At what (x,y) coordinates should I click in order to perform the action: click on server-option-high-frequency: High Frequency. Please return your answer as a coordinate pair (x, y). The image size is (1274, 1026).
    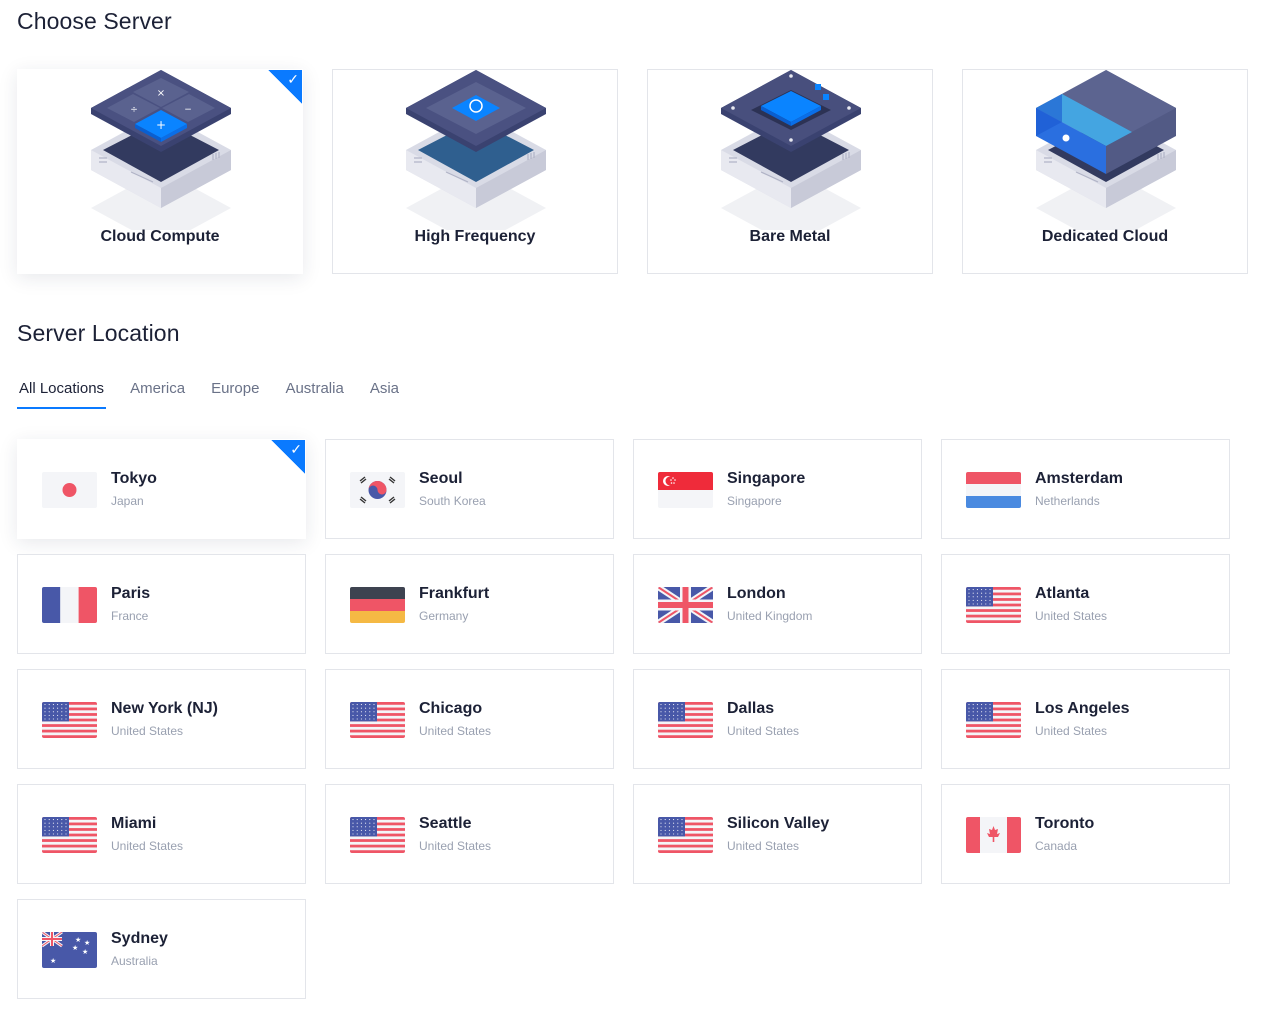
    Looking at the image, I should click on (475, 171).